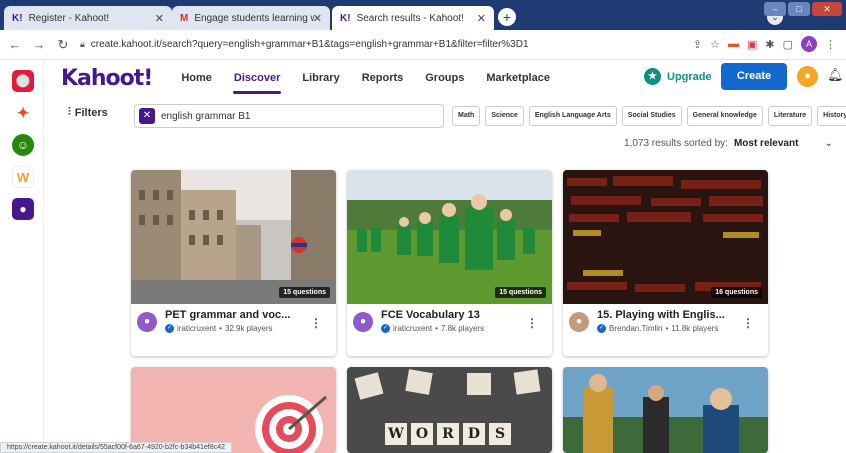  I want to click on kahoot-app-icon: ⚪, so click(23, 81).